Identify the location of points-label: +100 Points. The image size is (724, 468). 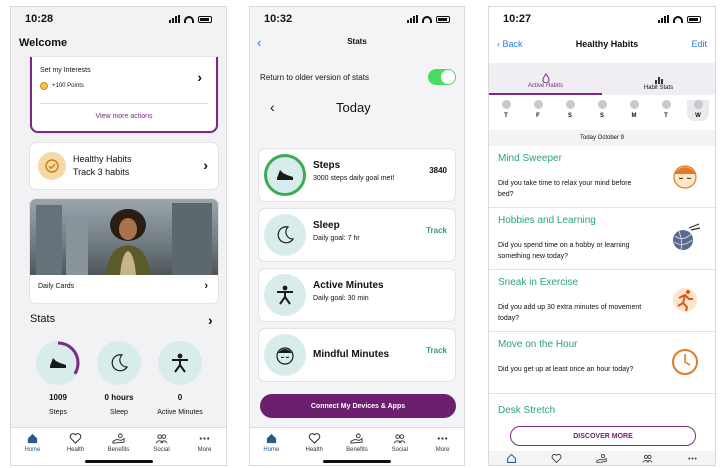
(68, 86).